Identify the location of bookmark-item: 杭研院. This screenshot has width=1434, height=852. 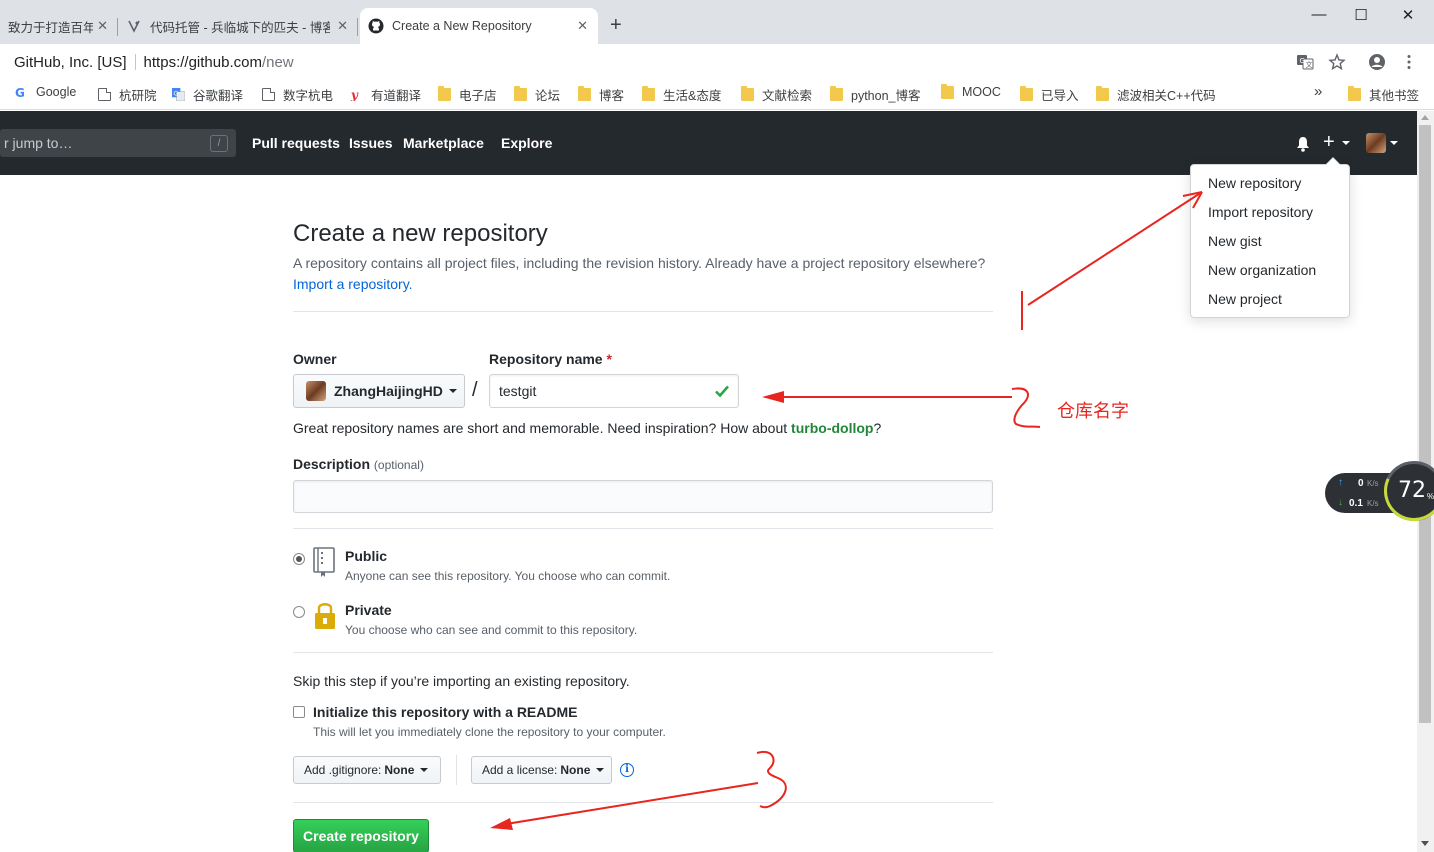
(127, 94).